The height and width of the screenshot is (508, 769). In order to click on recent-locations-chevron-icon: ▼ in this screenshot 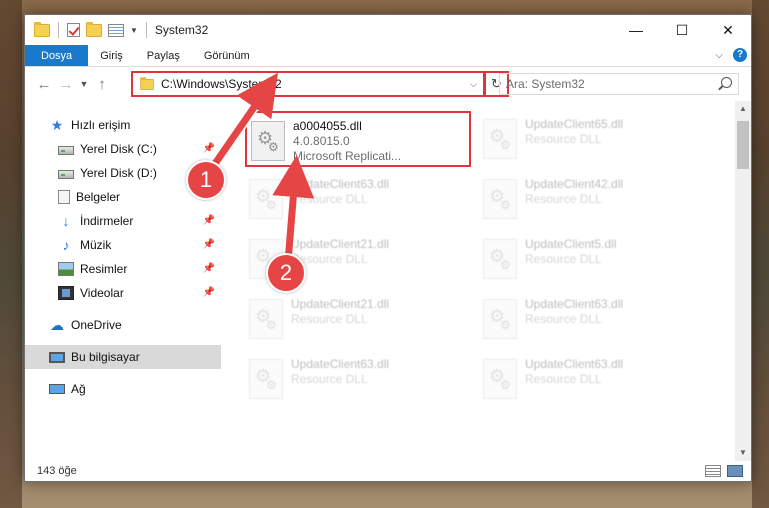, I will do `click(84, 84)`.